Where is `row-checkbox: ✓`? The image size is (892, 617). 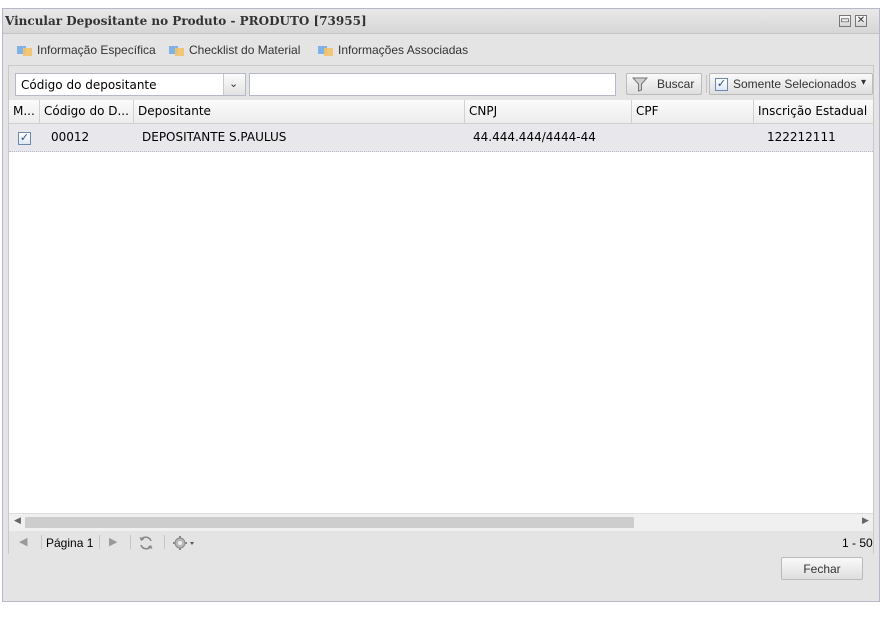 row-checkbox: ✓ is located at coordinates (24, 138).